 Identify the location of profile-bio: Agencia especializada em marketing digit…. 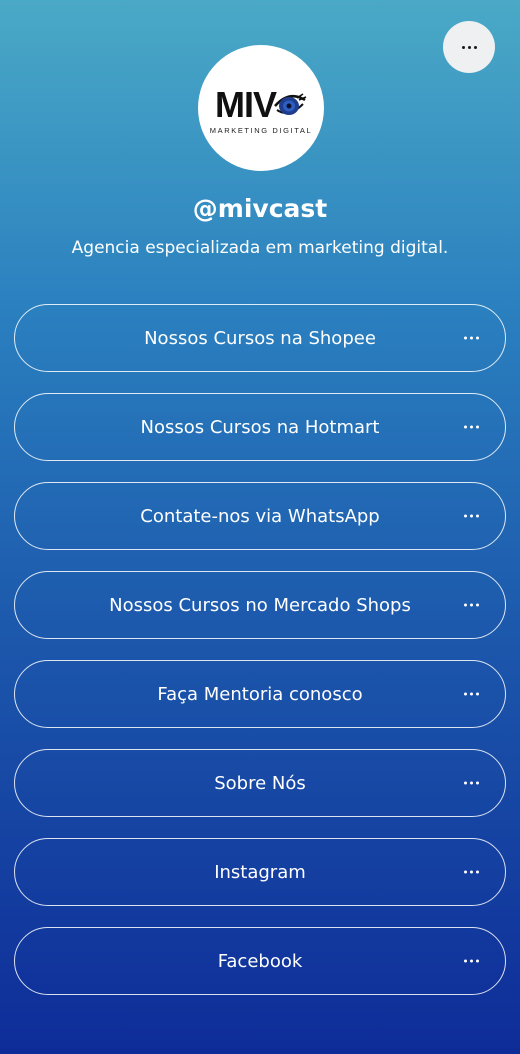
(260, 248).